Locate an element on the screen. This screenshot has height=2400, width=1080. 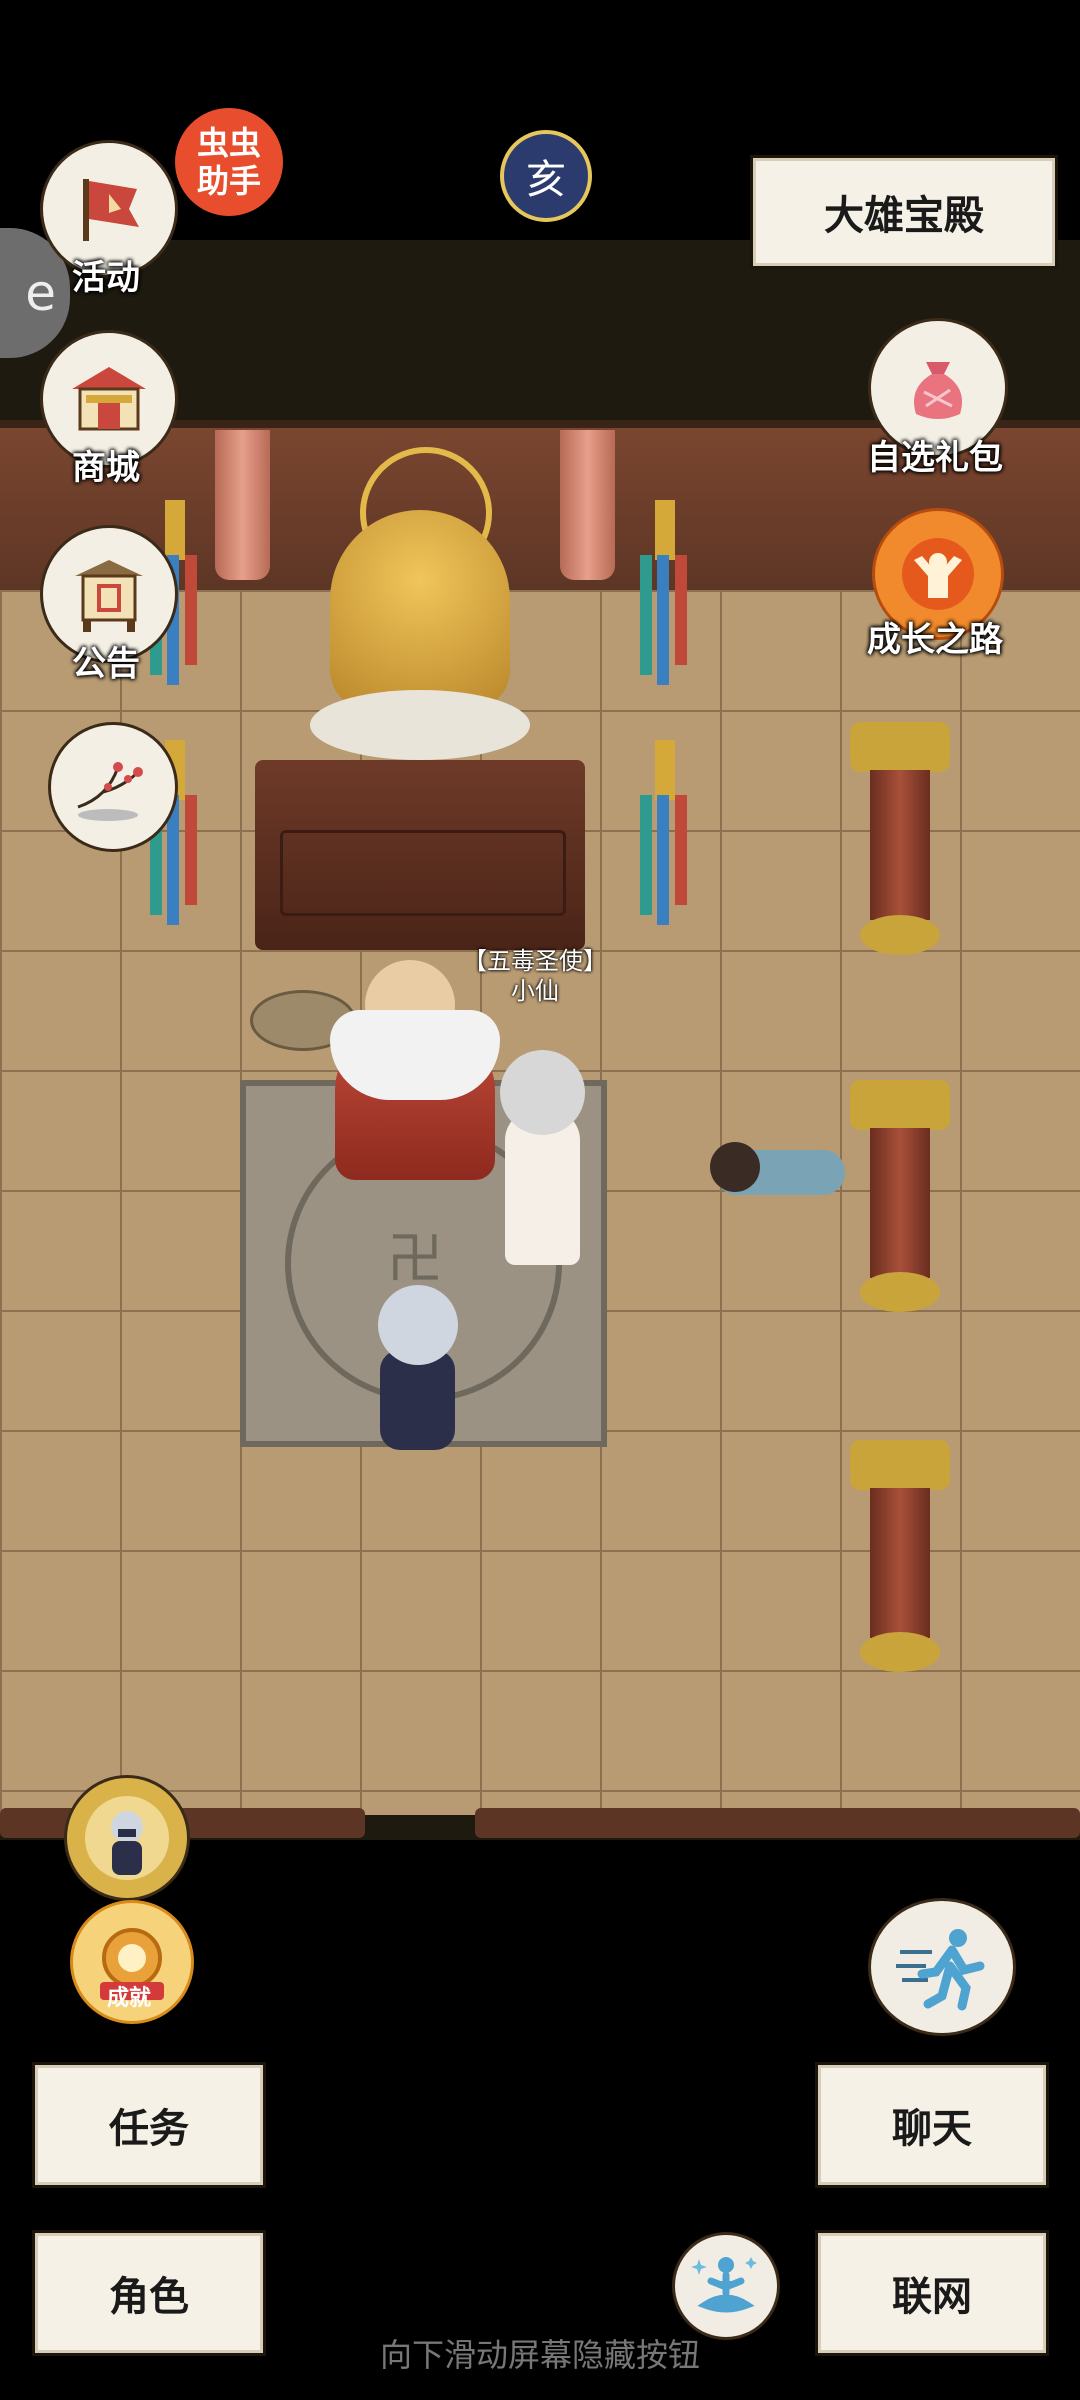
run-toggle-button is located at coordinates (942, 1967).